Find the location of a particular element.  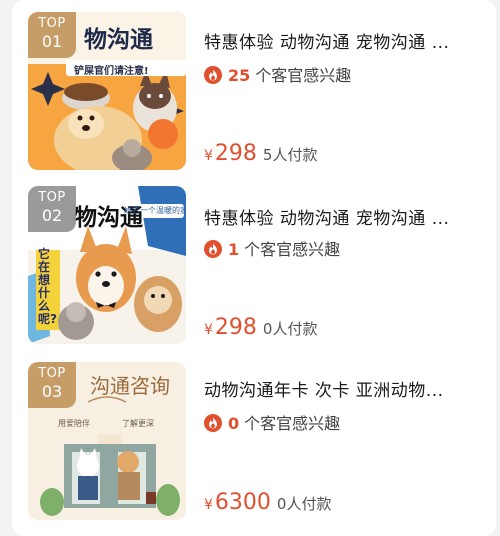

price-line: ¥298 0人付款 is located at coordinates (260, 327).